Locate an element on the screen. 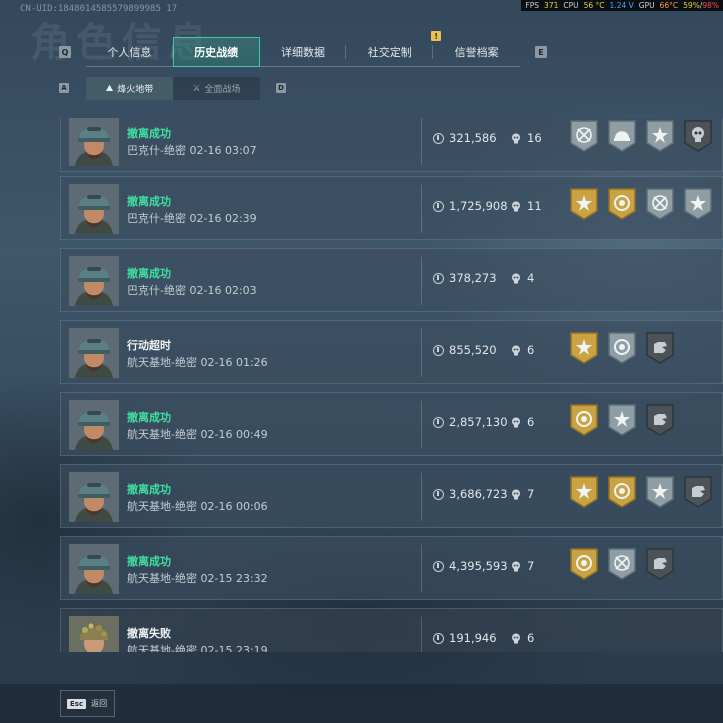 This screenshot has width=723, height=723. next-subtab-key: D is located at coordinates (281, 88).